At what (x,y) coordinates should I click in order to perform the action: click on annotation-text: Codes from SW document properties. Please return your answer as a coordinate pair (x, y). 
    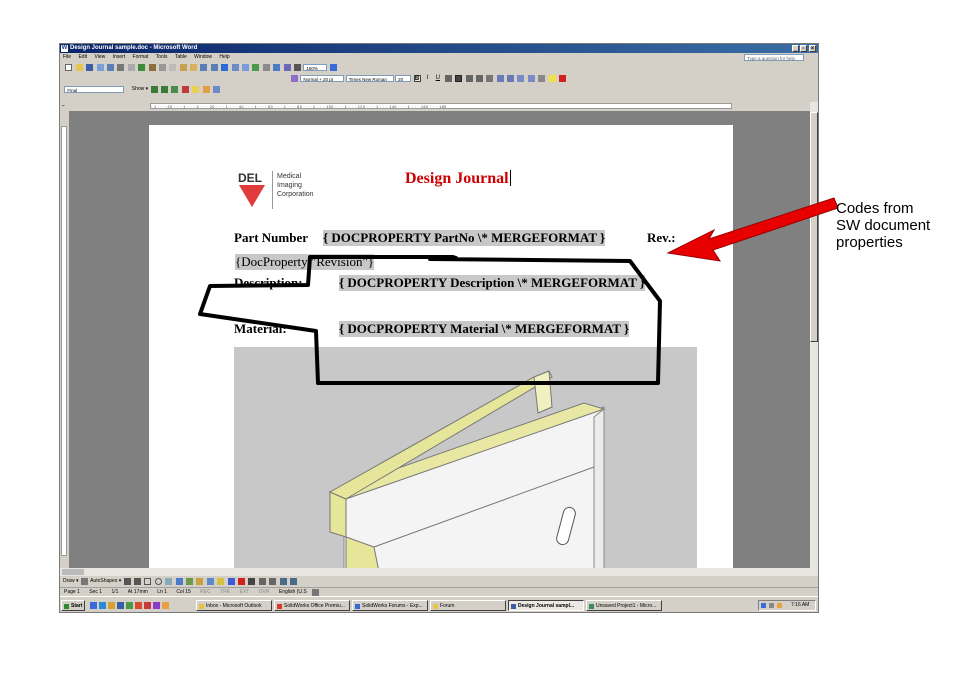
    Looking at the image, I should click on (883, 225).